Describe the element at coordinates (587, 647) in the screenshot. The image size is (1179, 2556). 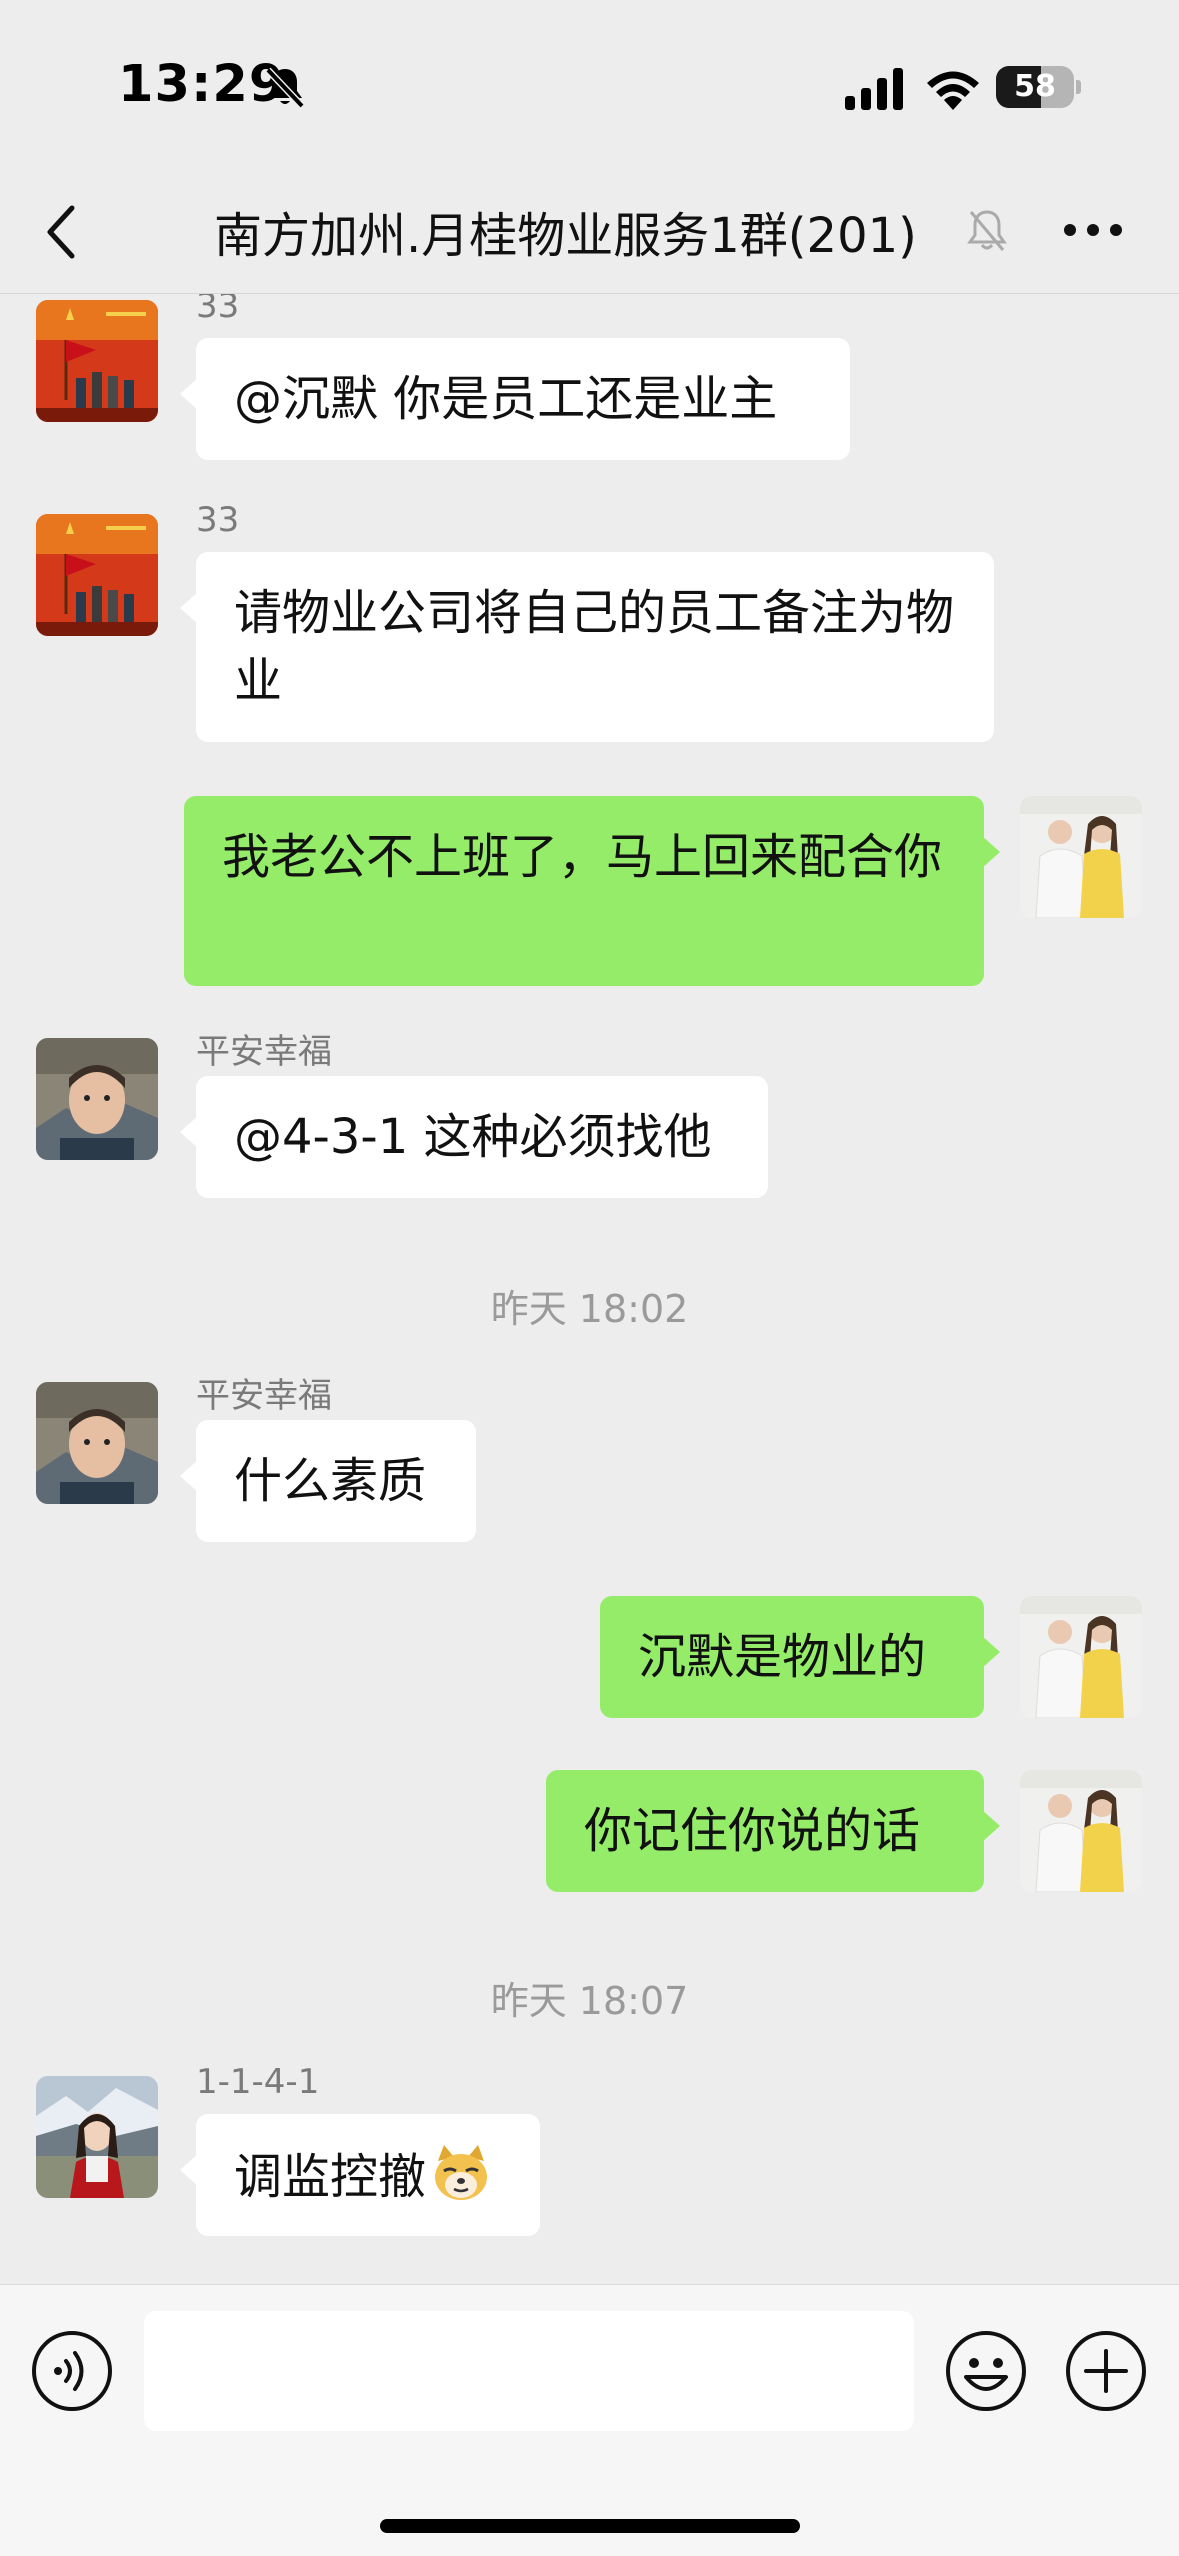
I see `message-bubble-incoming: 请物业公司将自己的员工备注为物业` at that location.